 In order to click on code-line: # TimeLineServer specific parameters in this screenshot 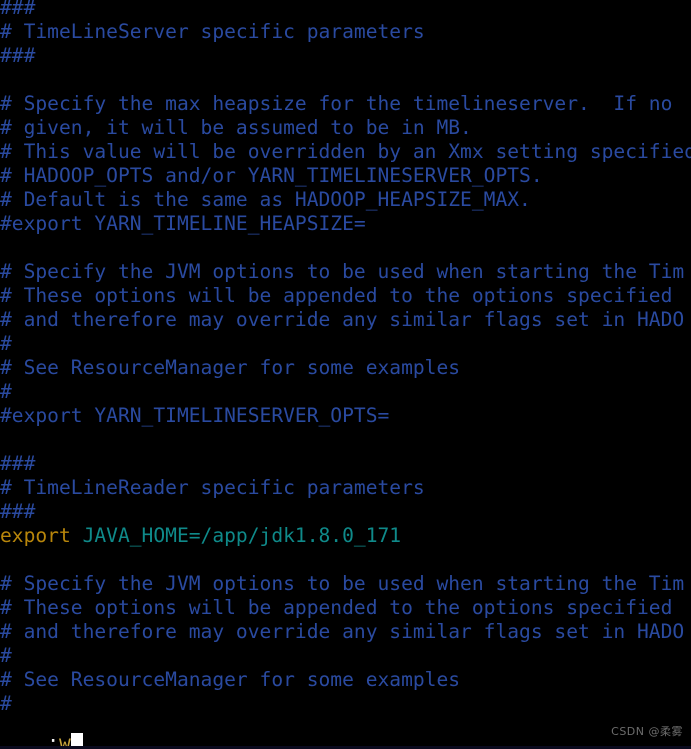, I will do `click(345, 32)`.